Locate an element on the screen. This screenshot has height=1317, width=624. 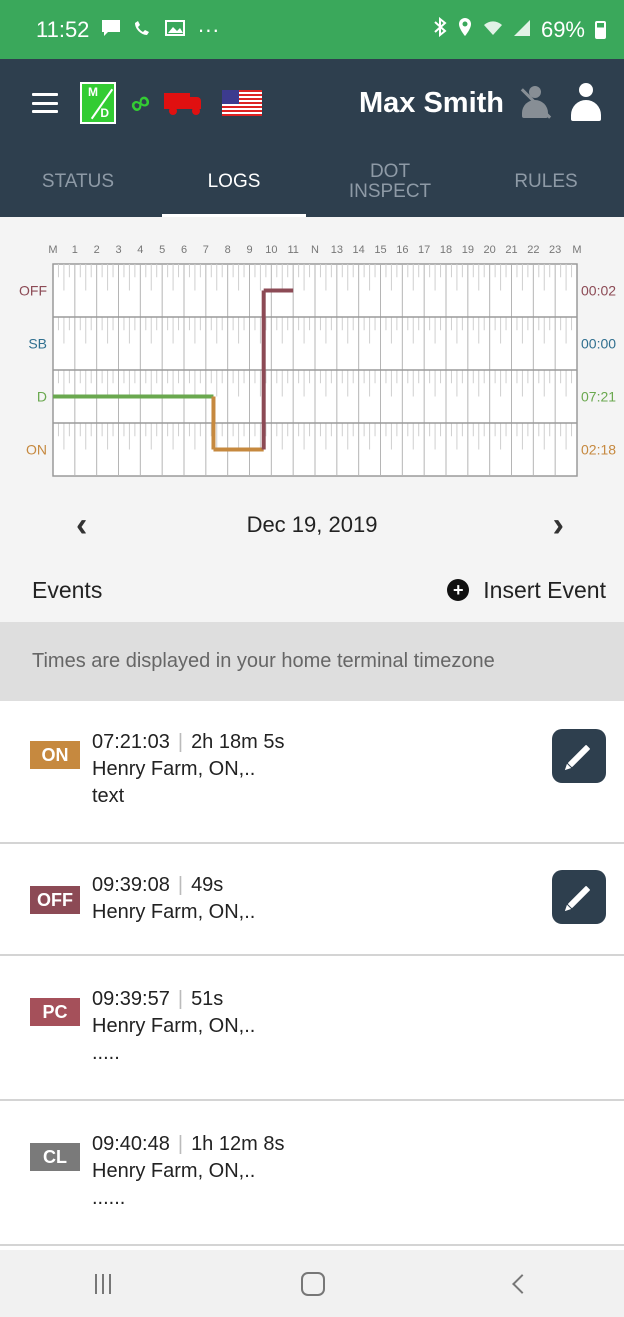
system-status-bar: 11:52 ··· 69% is located at coordinates (312, 29).